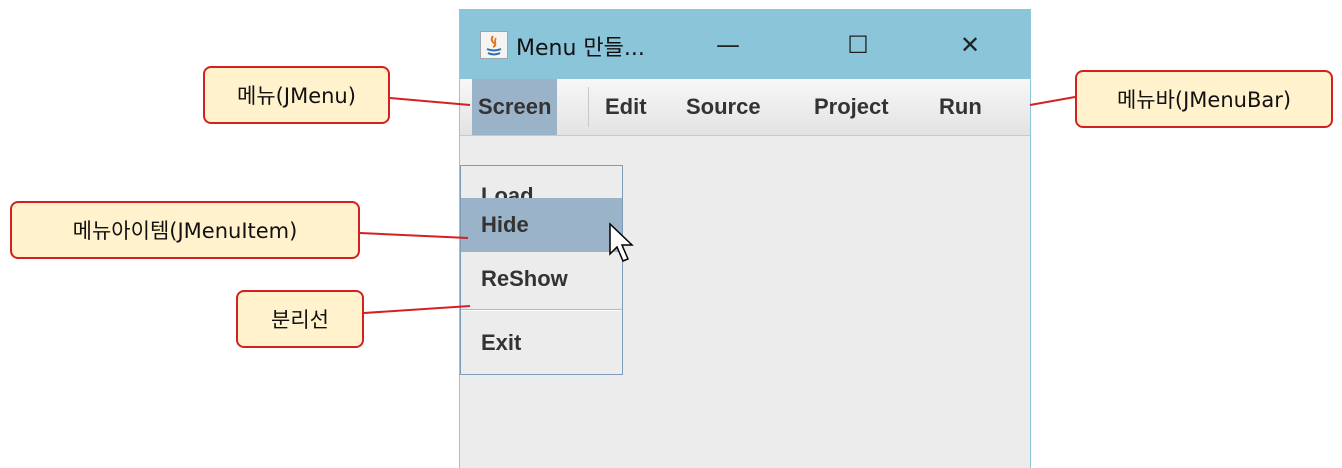 Image resolution: width=1342 pixels, height=468 pixels. I want to click on menu-callout-line, so click(430, 101).